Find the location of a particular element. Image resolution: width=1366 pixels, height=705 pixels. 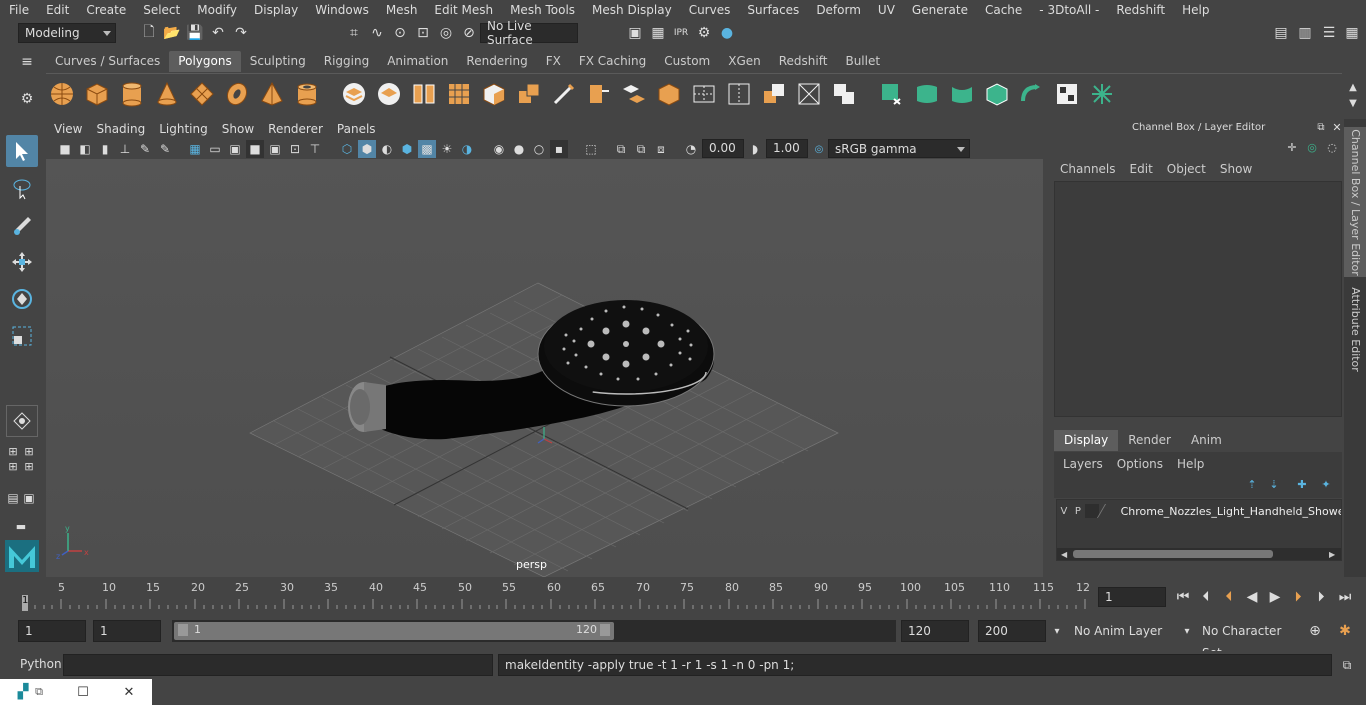

menu-uv: UV is located at coordinates (886, 10).